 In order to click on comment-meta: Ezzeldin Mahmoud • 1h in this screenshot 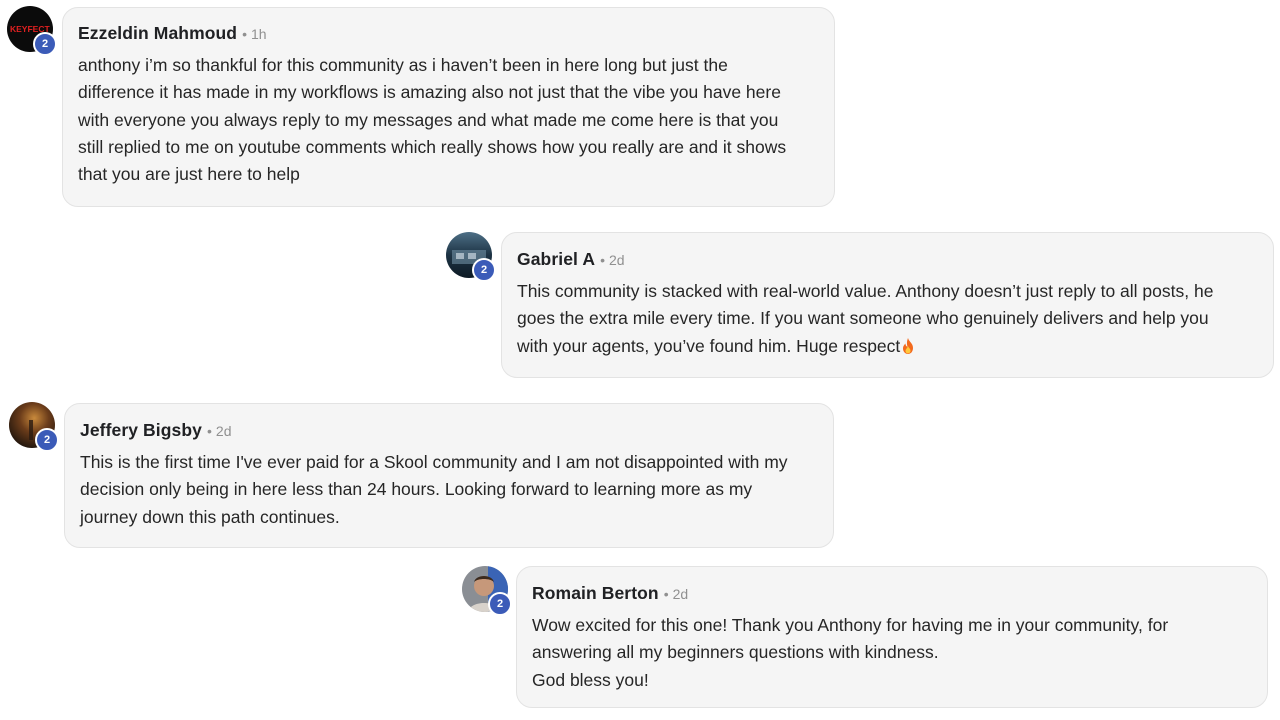, I will do `click(448, 33)`.